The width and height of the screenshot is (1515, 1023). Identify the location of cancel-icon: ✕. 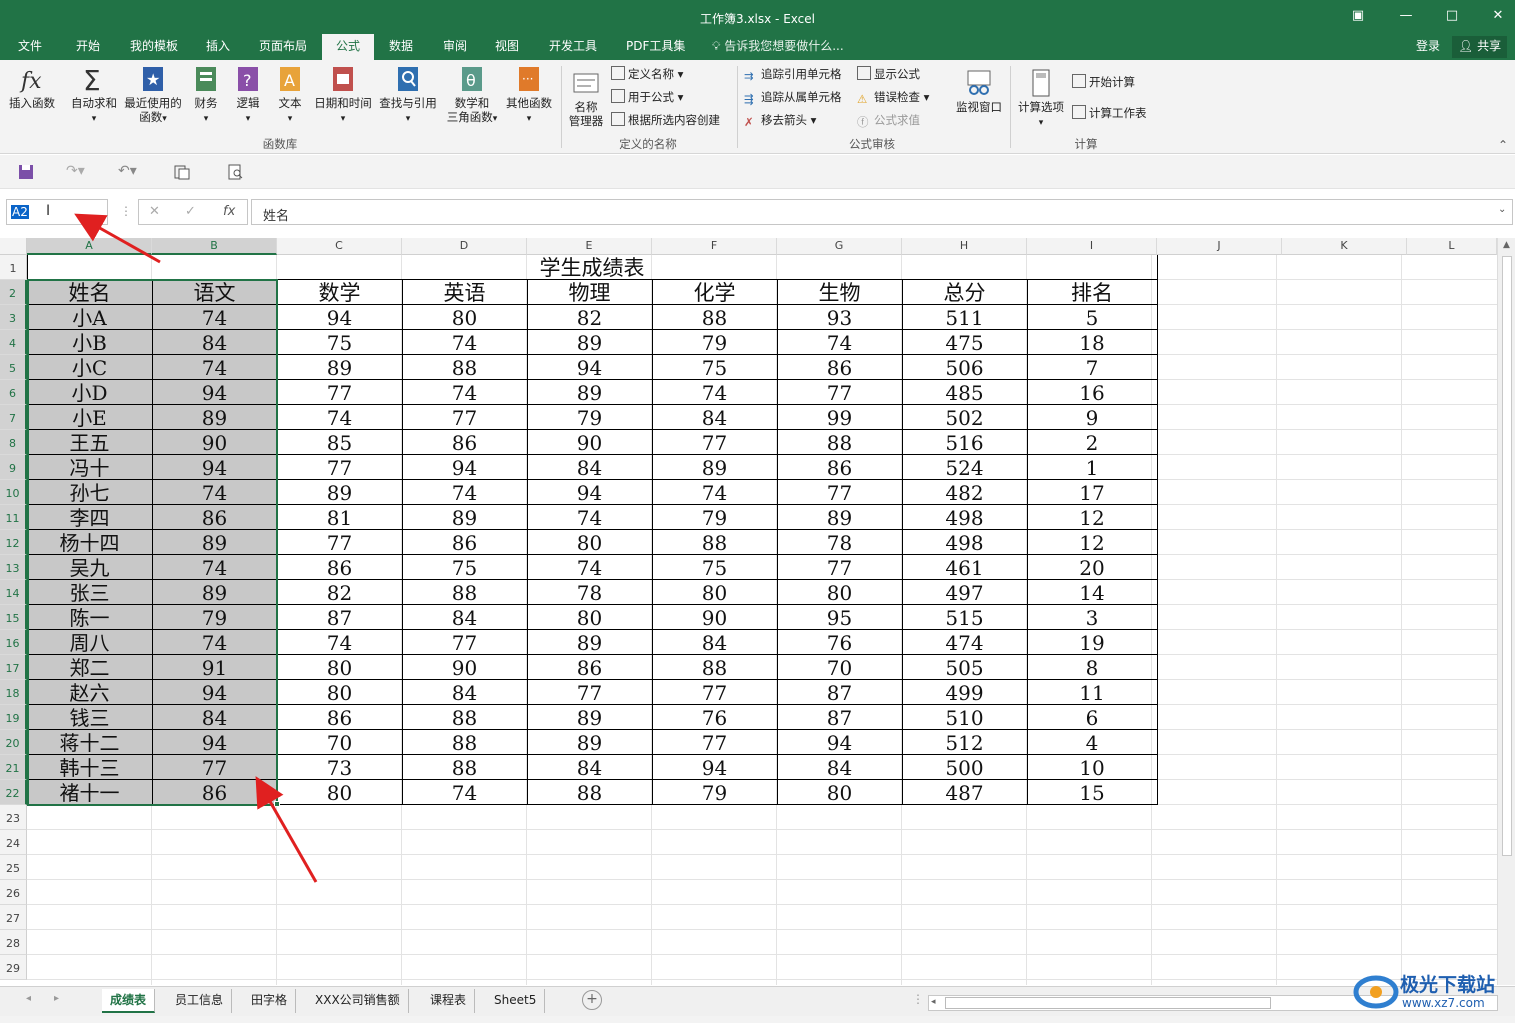
(154, 211).